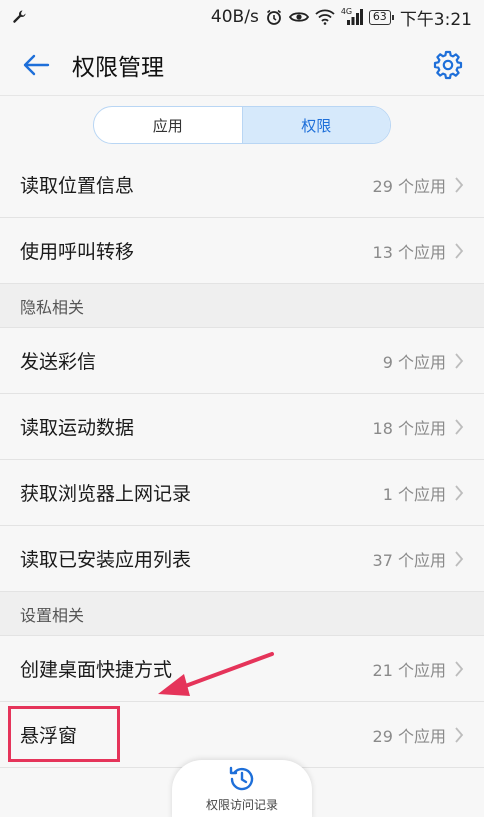  Describe the element at coordinates (242, 669) in the screenshot. I see `list-item-desktop-shortcut: 创建桌面快捷方式 21 个应用` at that location.